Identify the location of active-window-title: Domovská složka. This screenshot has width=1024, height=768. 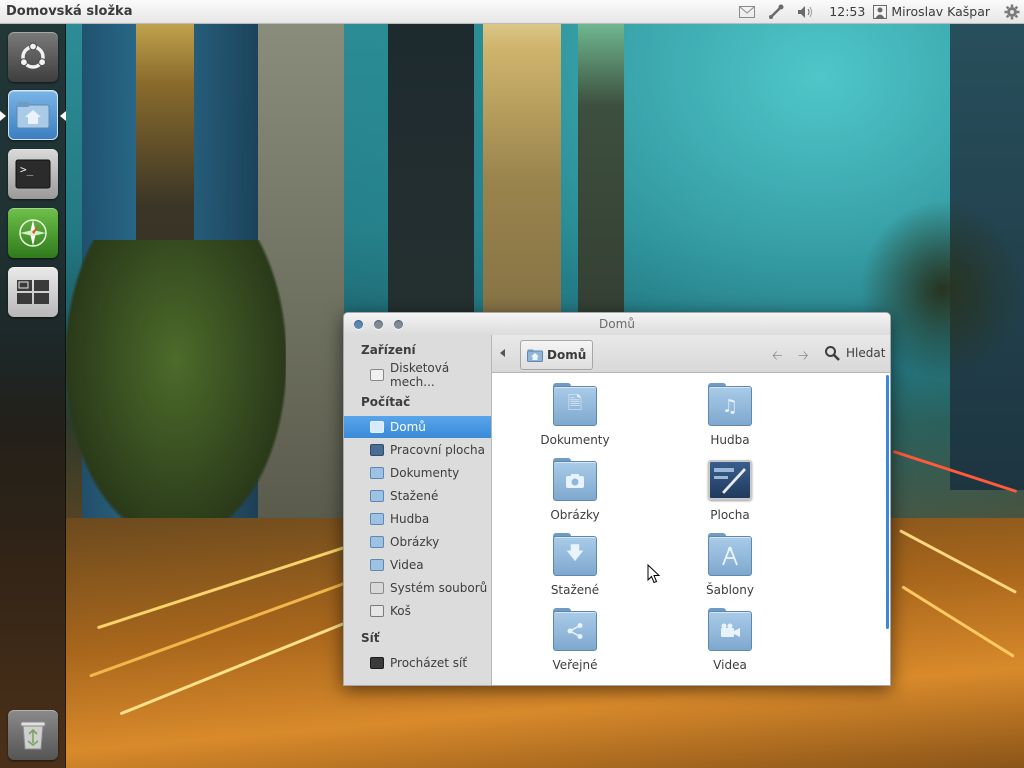
(69, 11).